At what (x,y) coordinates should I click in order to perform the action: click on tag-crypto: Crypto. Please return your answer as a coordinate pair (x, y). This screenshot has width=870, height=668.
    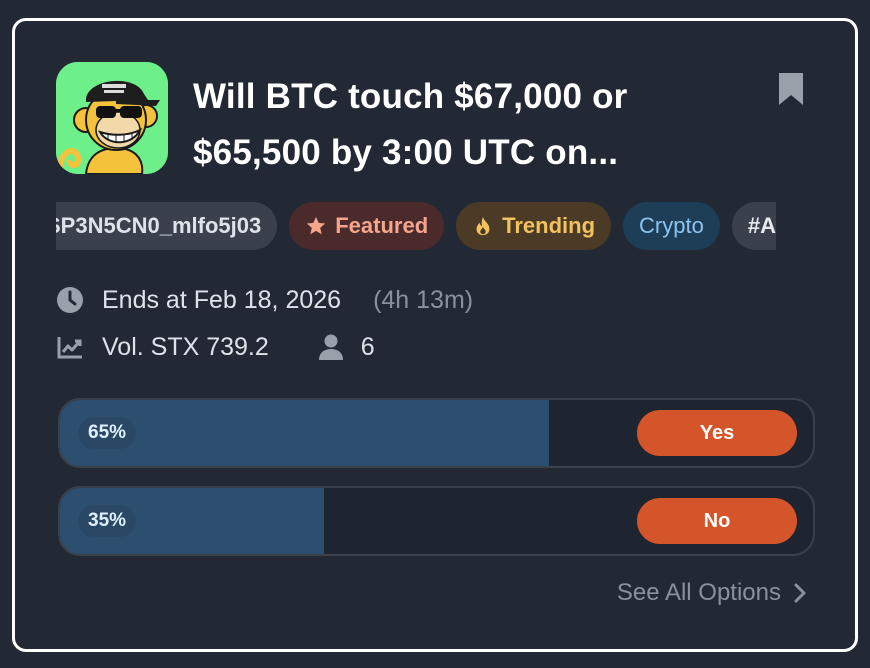
    Looking at the image, I should click on (671, 226).